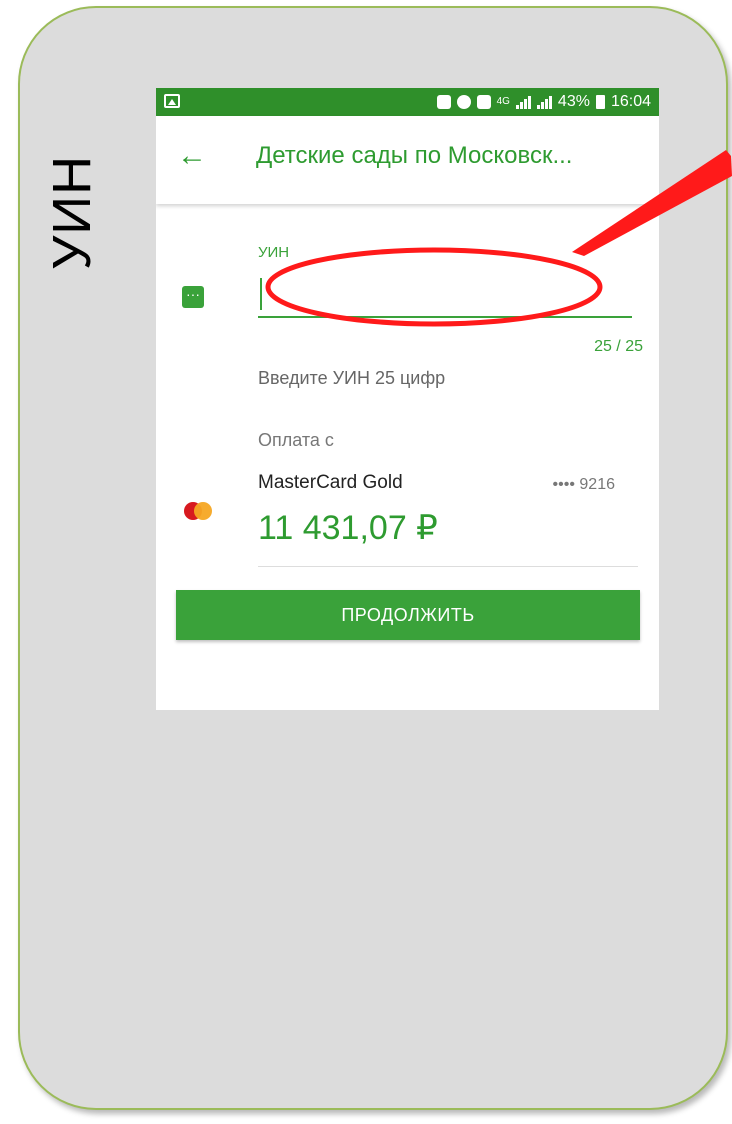  I want to click on signal-icon-sim2, so click(544, 102).